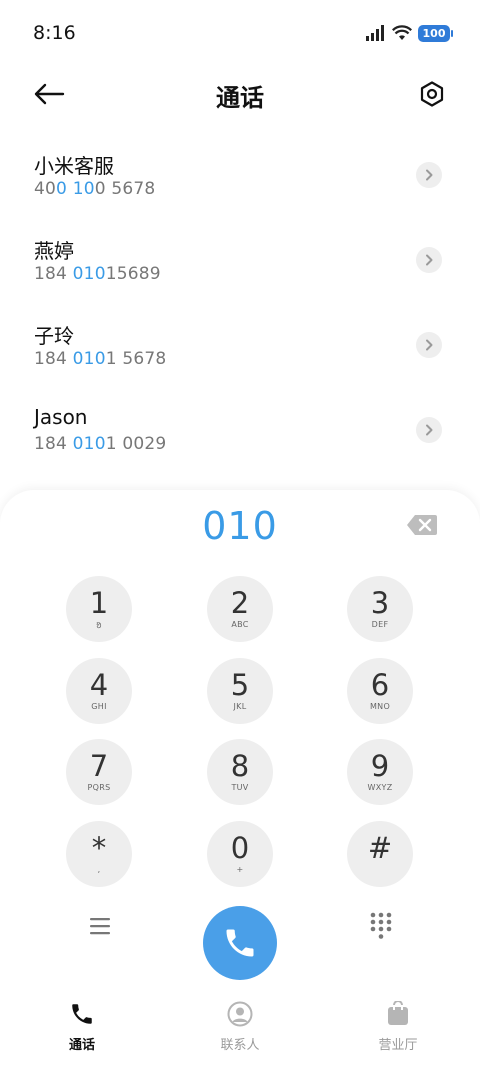 This screenshot has width=480, height=1067. What do you see at coordinates (54, 33) in the screenshot?
I see `status-time: 8:16` at bounding box center [54, 33].